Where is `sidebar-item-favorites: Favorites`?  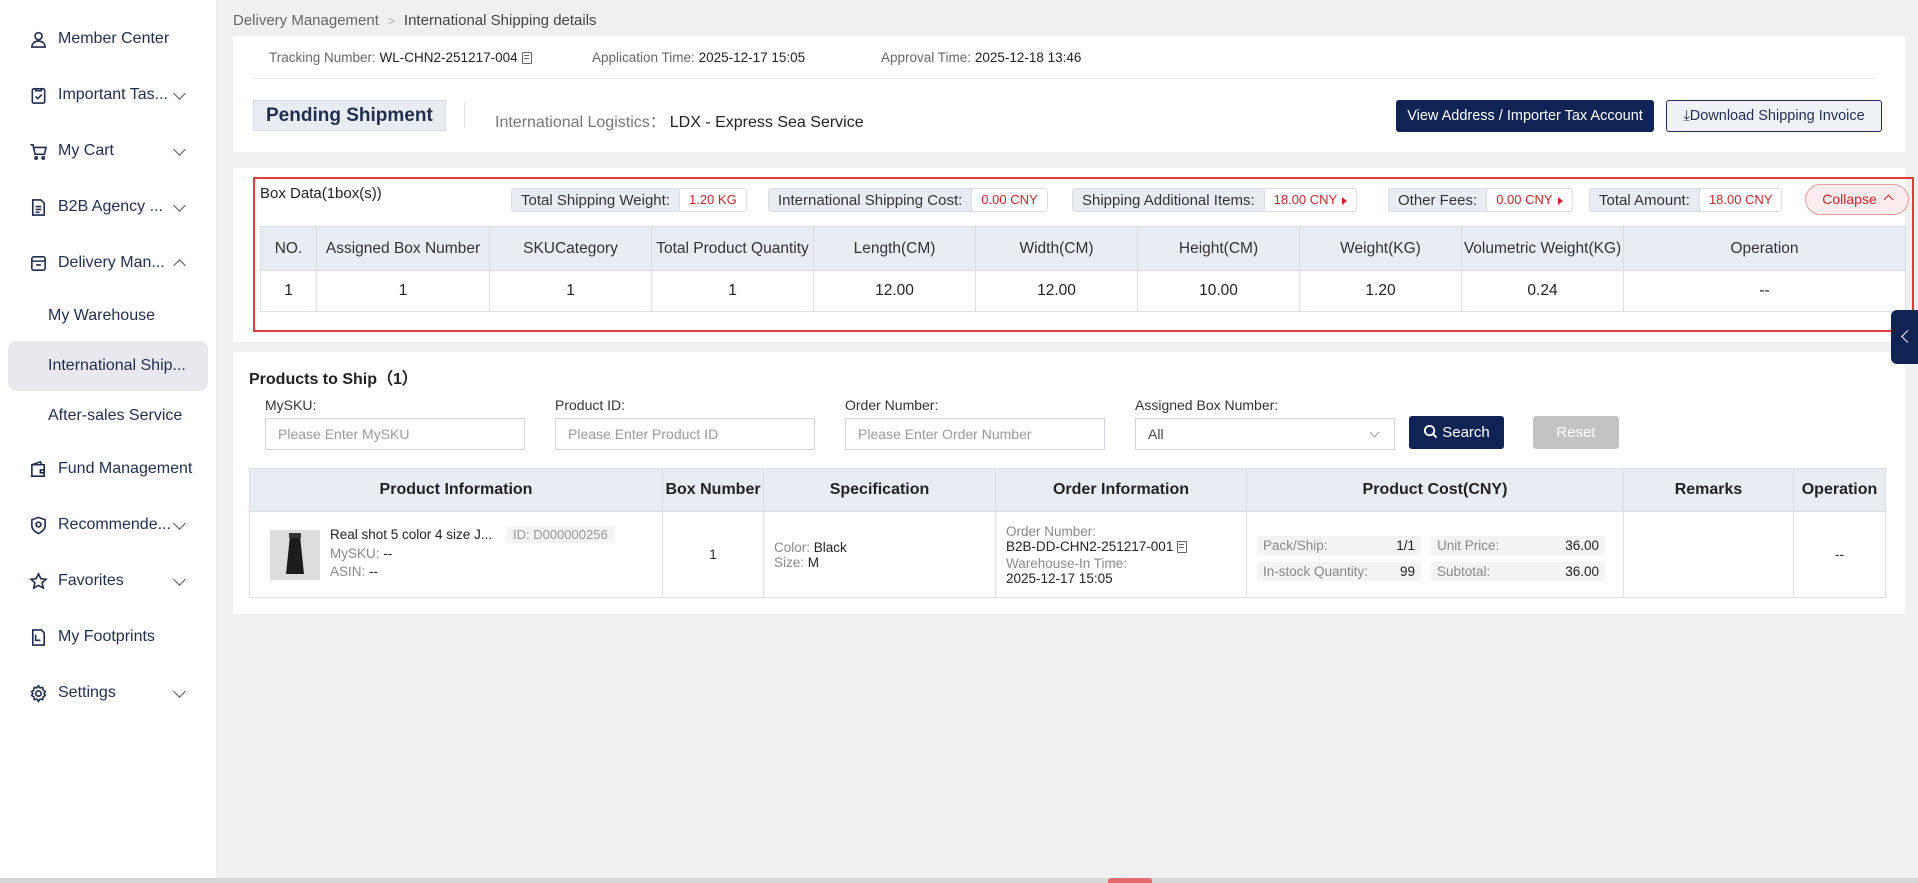 sidebar-item-favorites: Favorites is located at coordinates (108, 581).